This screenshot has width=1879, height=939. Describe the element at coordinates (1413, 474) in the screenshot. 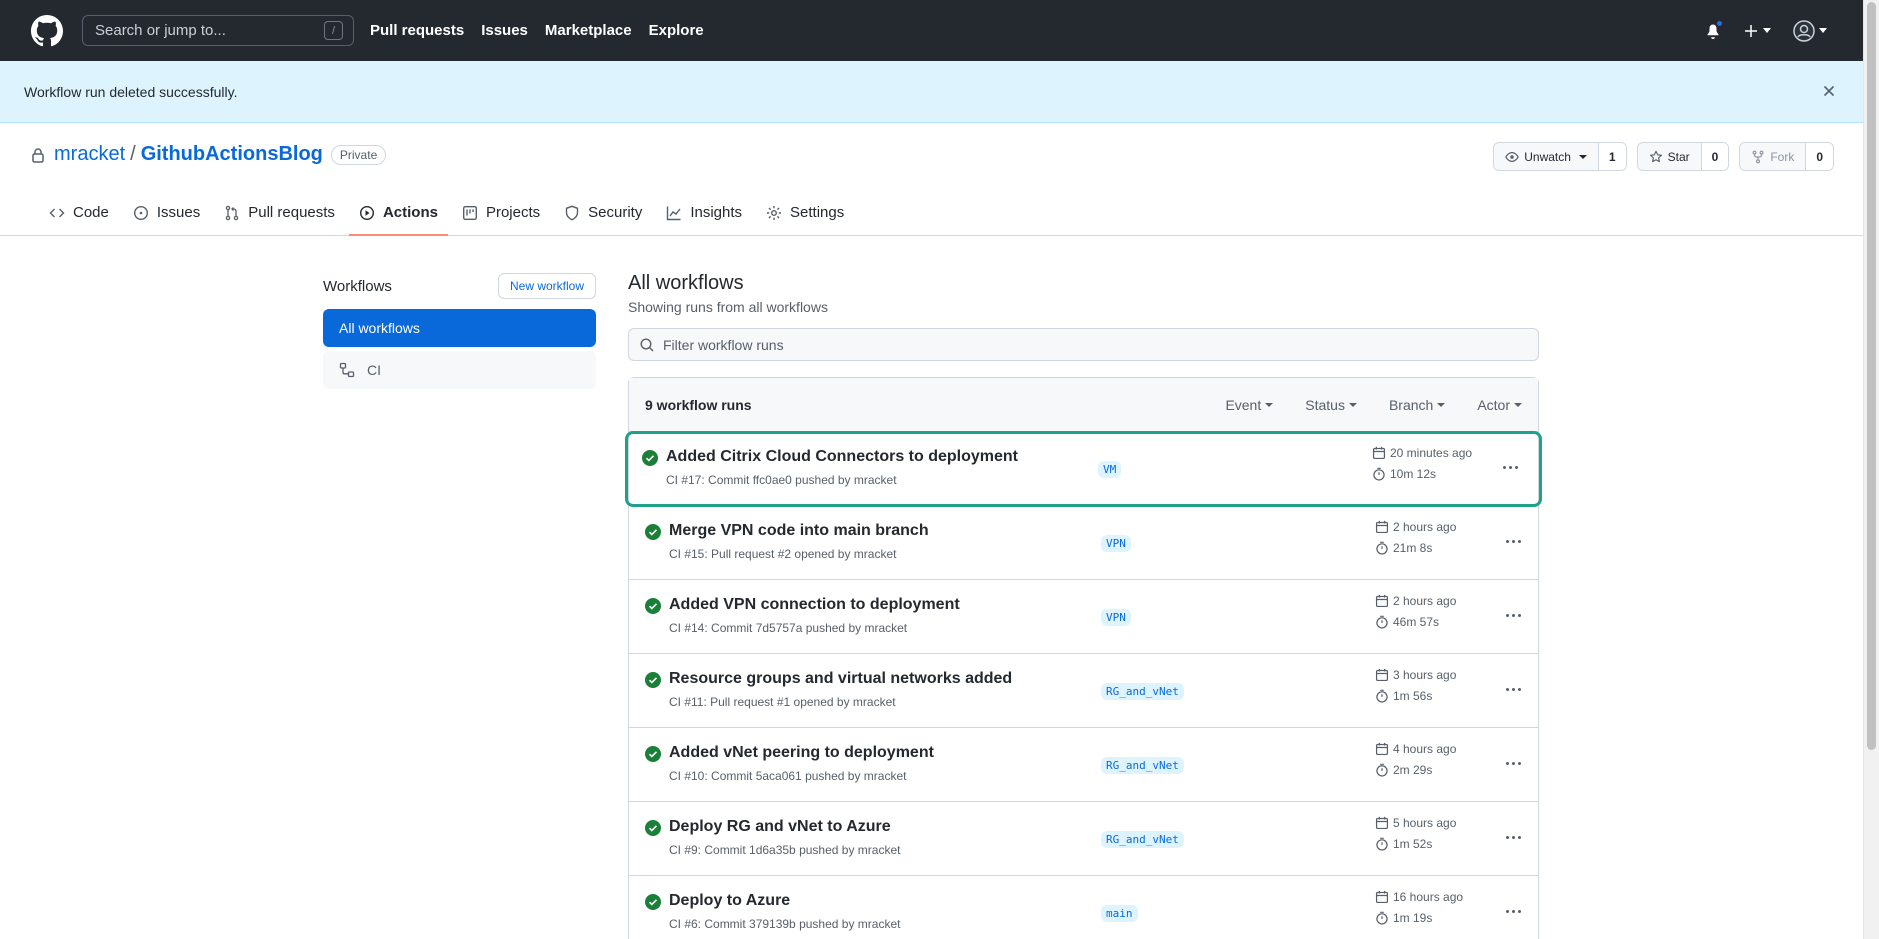

I see `run-duration-text: 10m 12s` at that location.